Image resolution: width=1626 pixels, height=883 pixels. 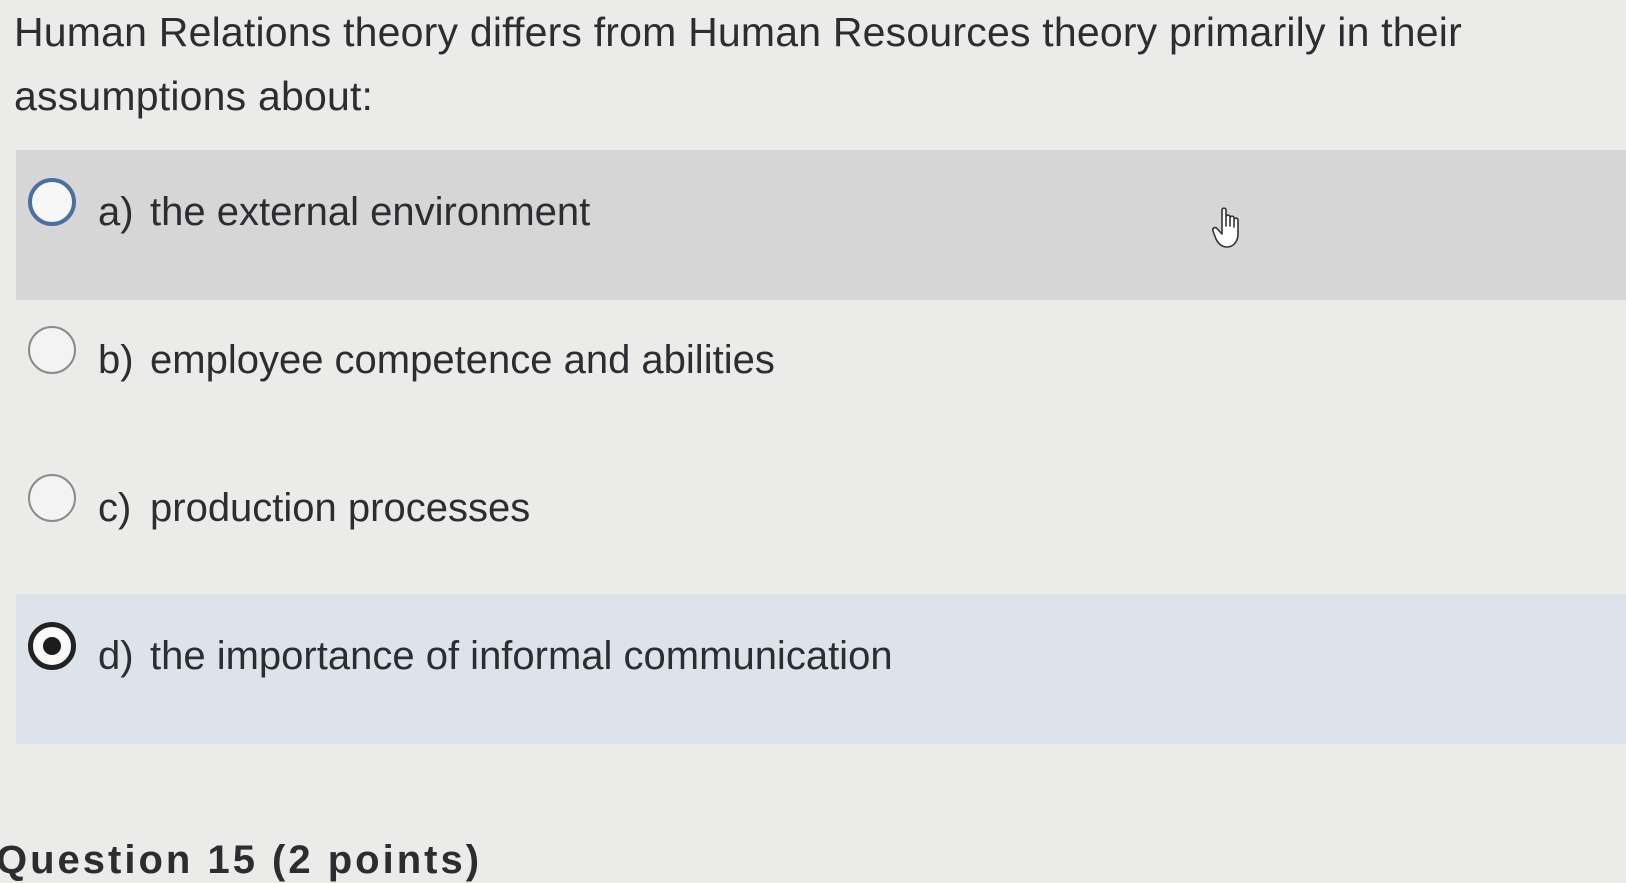 What do you see at coordinates (340, 508) in the screenshot?
I see `option-label-c: production processes` at bounding box center [340, 508].